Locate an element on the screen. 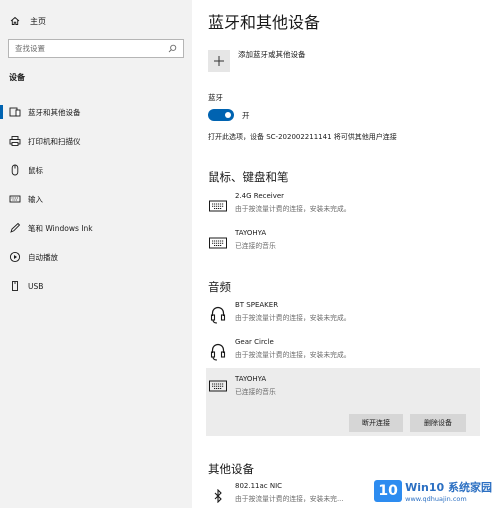 This screenshot has height=508, width=500. bluetooth-devices-icon is located at coordinates (15, 112).